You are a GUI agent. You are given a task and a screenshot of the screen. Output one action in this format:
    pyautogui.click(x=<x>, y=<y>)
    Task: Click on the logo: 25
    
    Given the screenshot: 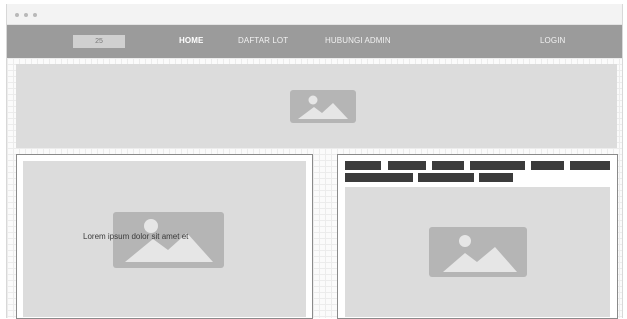 What is the action you would take?
    pyautogui.click(x=99, y=41)
    